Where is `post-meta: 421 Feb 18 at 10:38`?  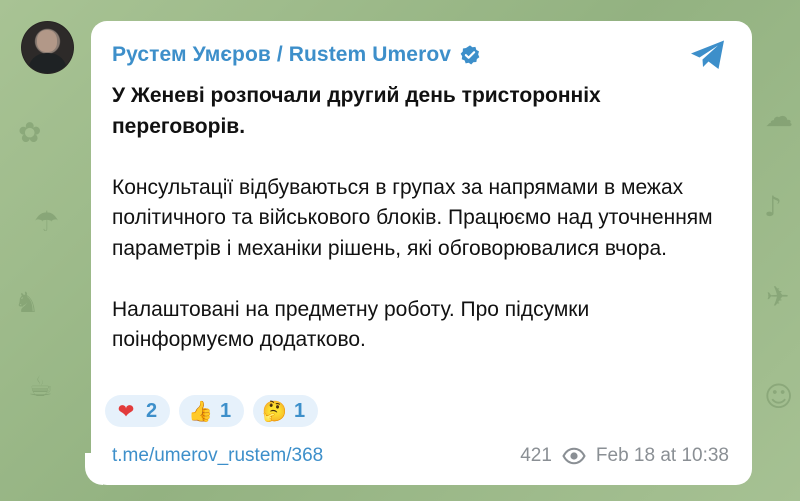
post-meta: 421 Feb 18 at 10:38 is located at coordinates (624, 456).